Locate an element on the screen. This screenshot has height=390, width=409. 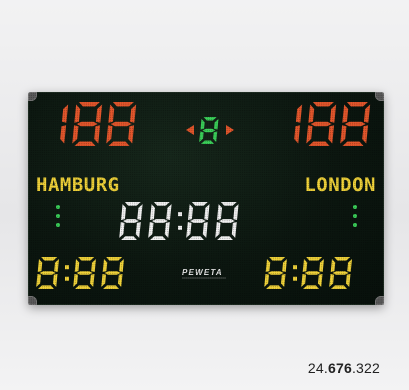
product-code: 24.676.322 is located at coordinates (344, 368).